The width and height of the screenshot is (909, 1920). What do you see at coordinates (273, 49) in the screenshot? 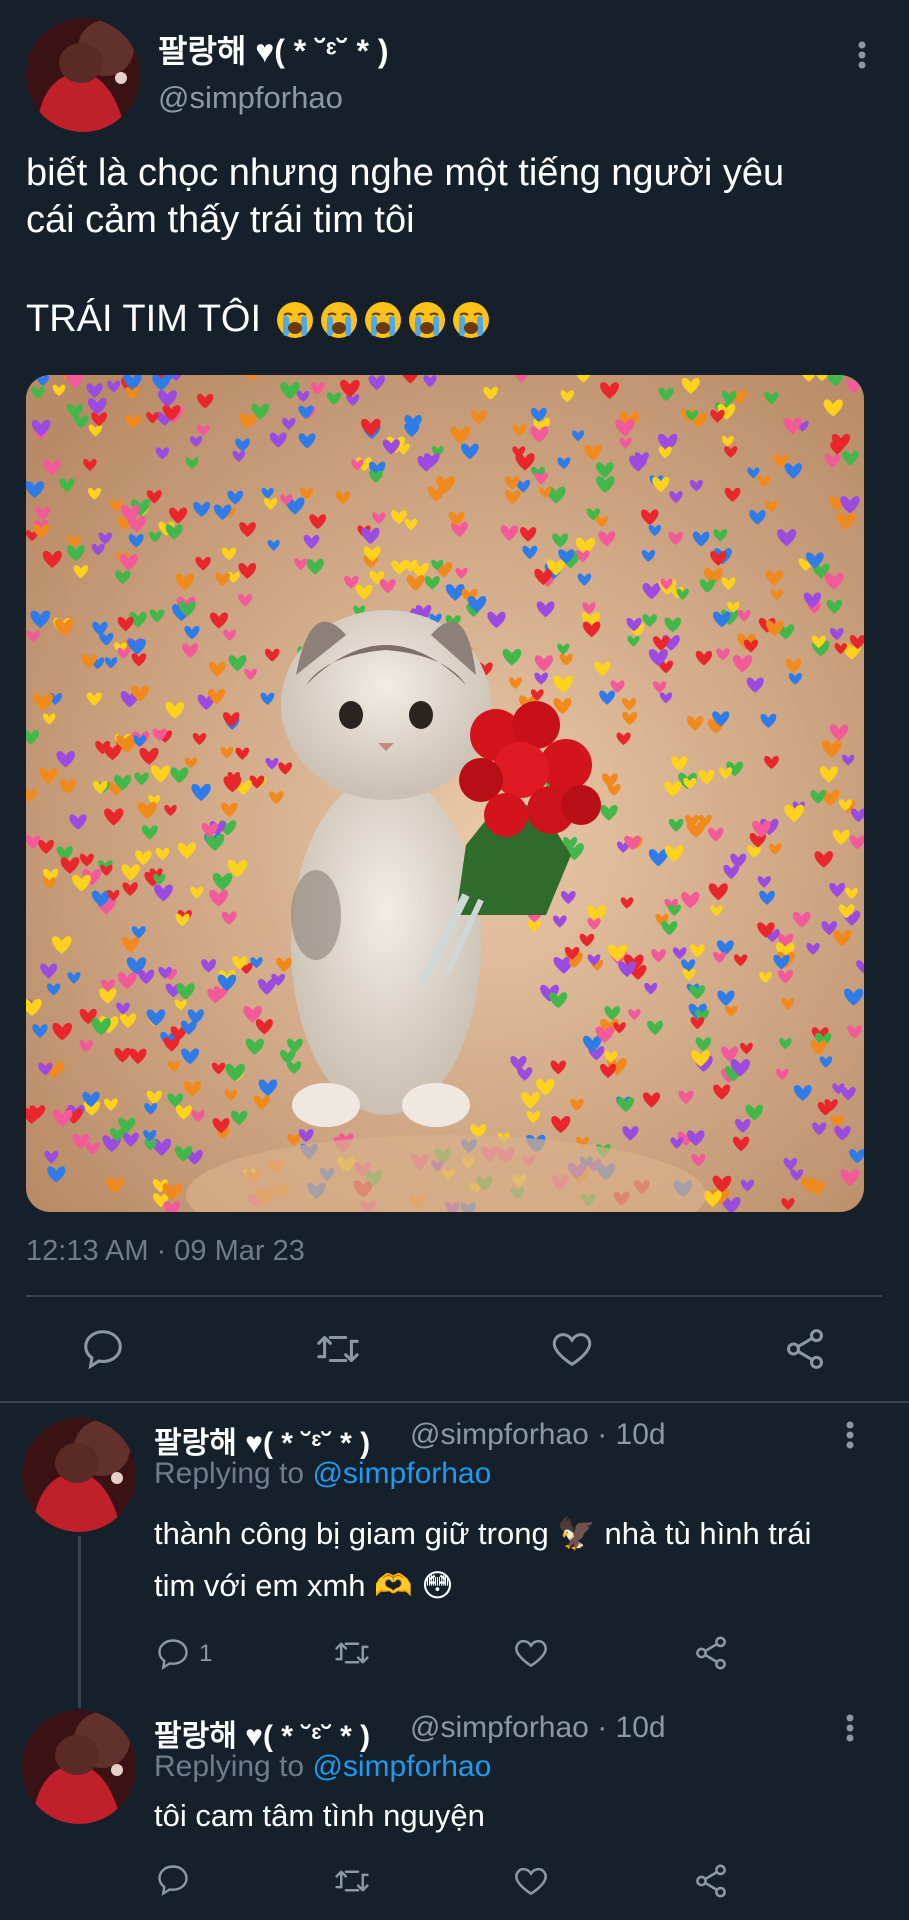
I see `author-display-name: 팔랑해 ♥( * ˘ᵋ˘ * )` at bounding box center [273, 49].